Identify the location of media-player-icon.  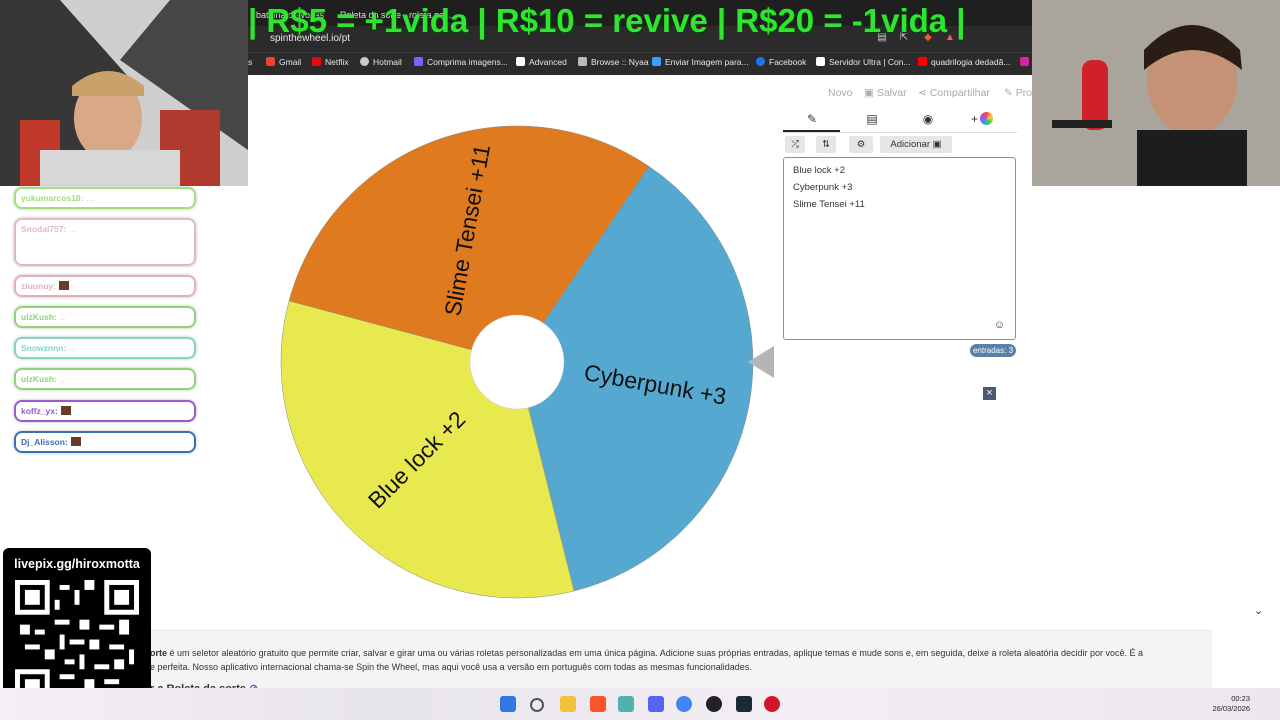
(772, 704).